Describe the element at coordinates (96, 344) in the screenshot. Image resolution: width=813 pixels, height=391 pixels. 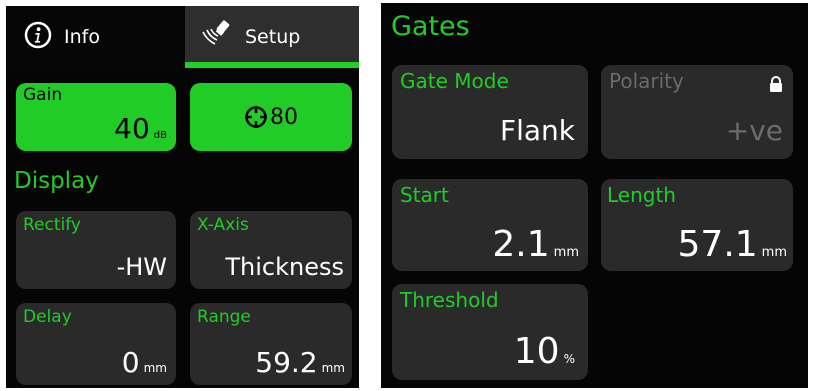
I see `delay-button: Delay 0 mm` at that location.